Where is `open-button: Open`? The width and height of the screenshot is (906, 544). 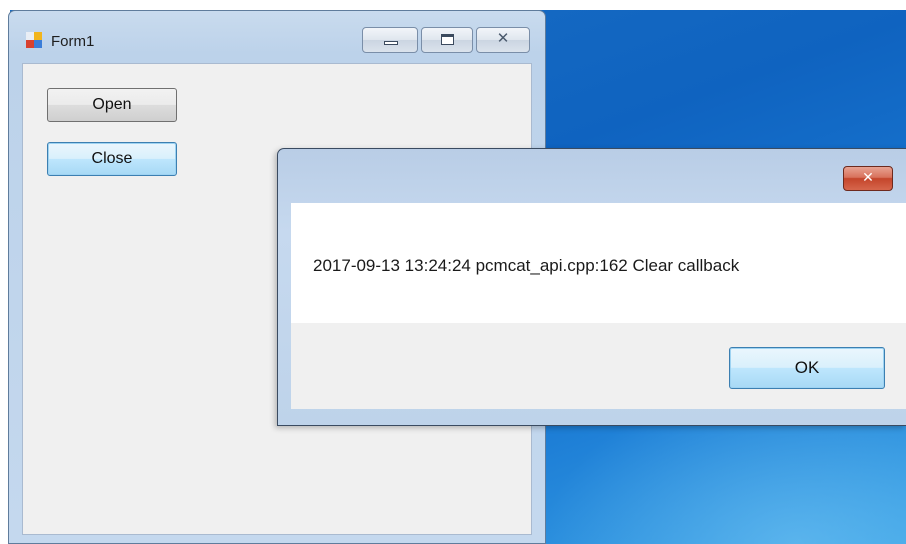 open-button: Open is located at coordinates (112, 105).